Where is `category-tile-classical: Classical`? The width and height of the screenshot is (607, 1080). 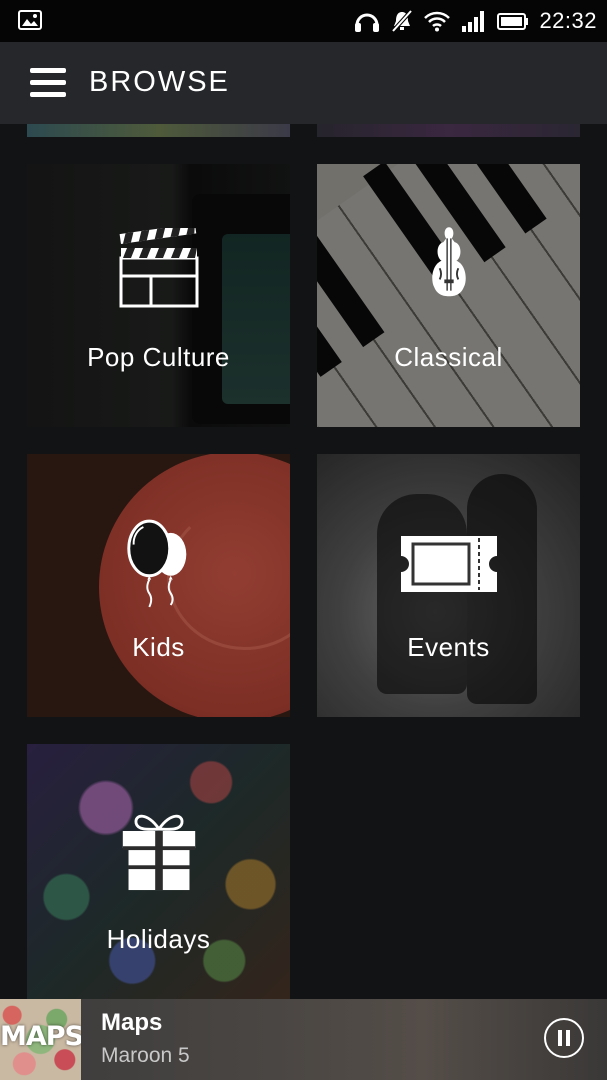
category-tile-classical: Classical is located at coordinates (448, 295).